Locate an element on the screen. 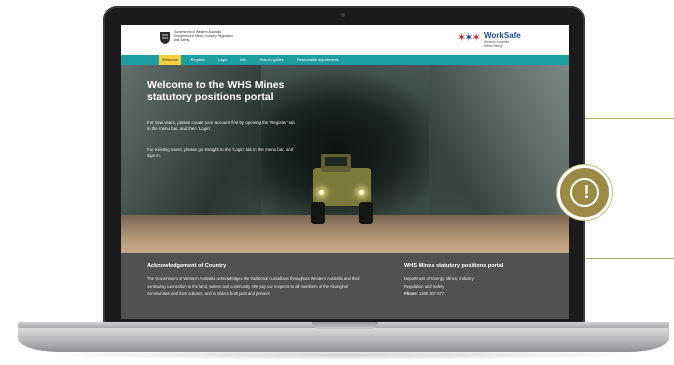  nav-login: Login is located at coordinates (222, 60).